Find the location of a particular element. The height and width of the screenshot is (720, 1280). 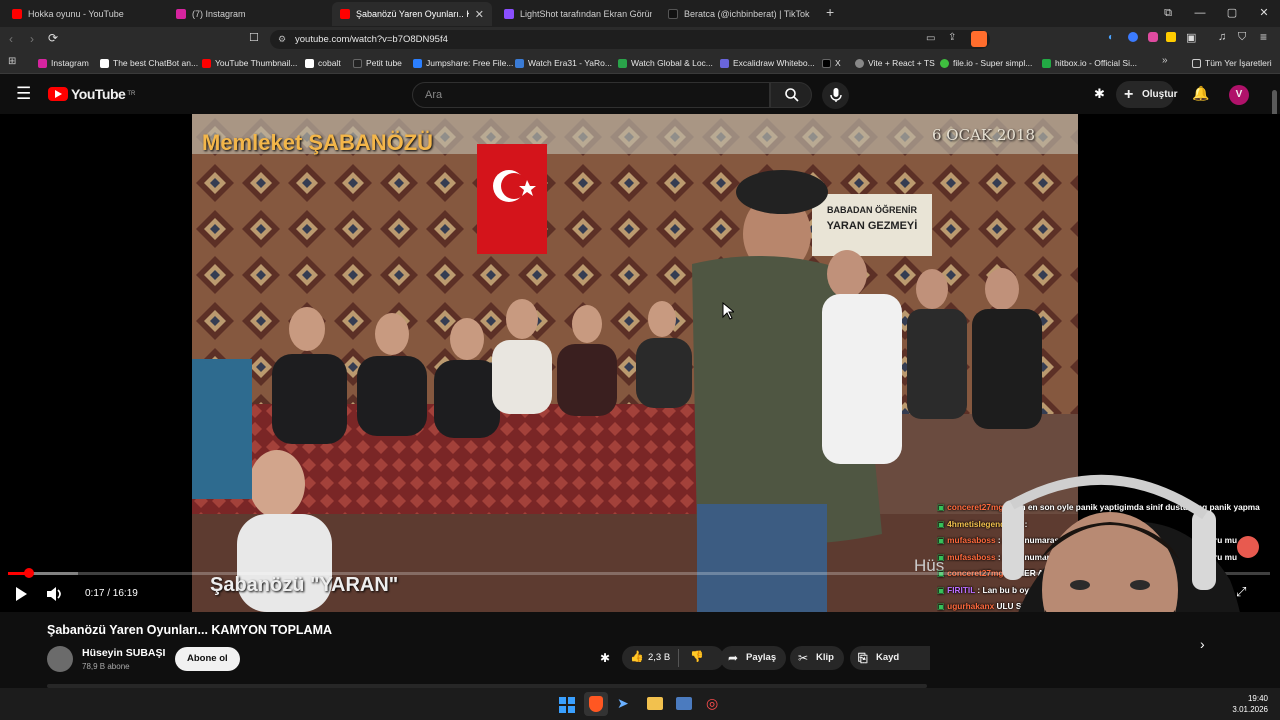

window-controls: ⧉ — ▢ ✕ is located at coordinates (1216, 13).